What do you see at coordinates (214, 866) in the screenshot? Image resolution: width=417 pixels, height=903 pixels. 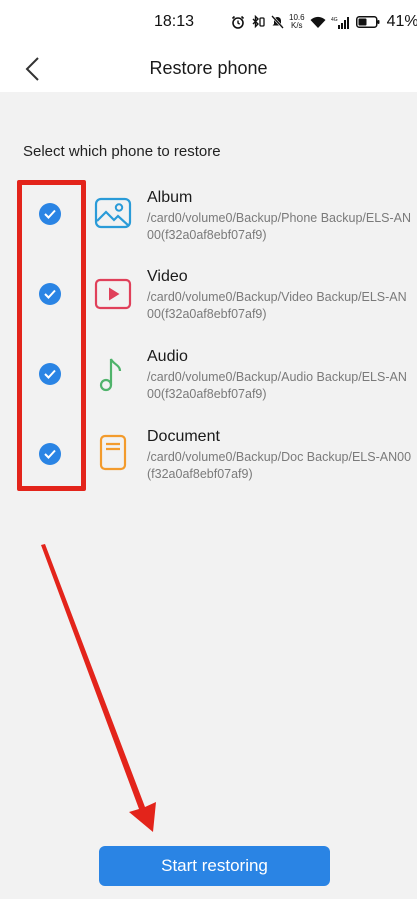 I see `start-restoring-button: Start restoring` at bounding box center [214, 866].